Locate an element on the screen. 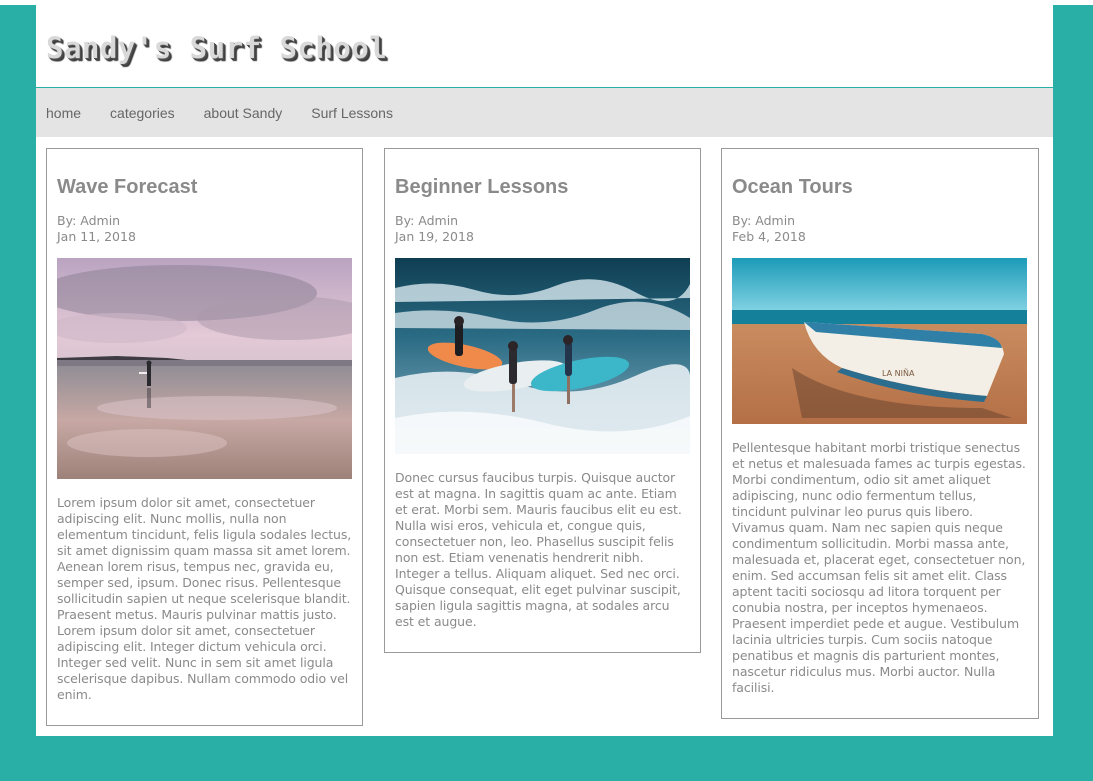 The width and height of the screenshot is (1093, 781). post-date: Jan 19, 2018 is located at coordinates (434, 236).